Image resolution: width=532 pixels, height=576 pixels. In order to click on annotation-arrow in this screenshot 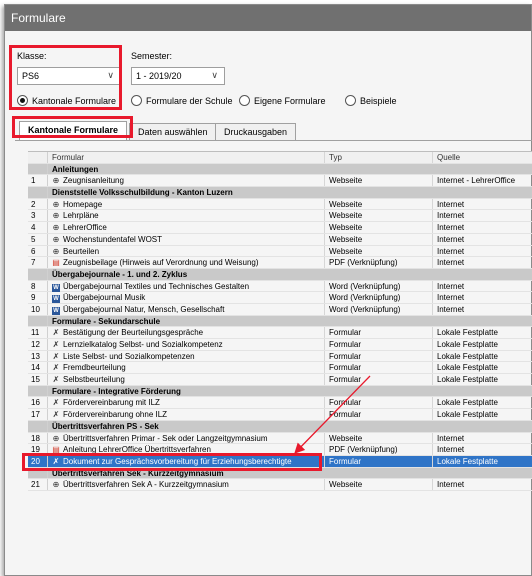, I will do `click(332, 414)`.